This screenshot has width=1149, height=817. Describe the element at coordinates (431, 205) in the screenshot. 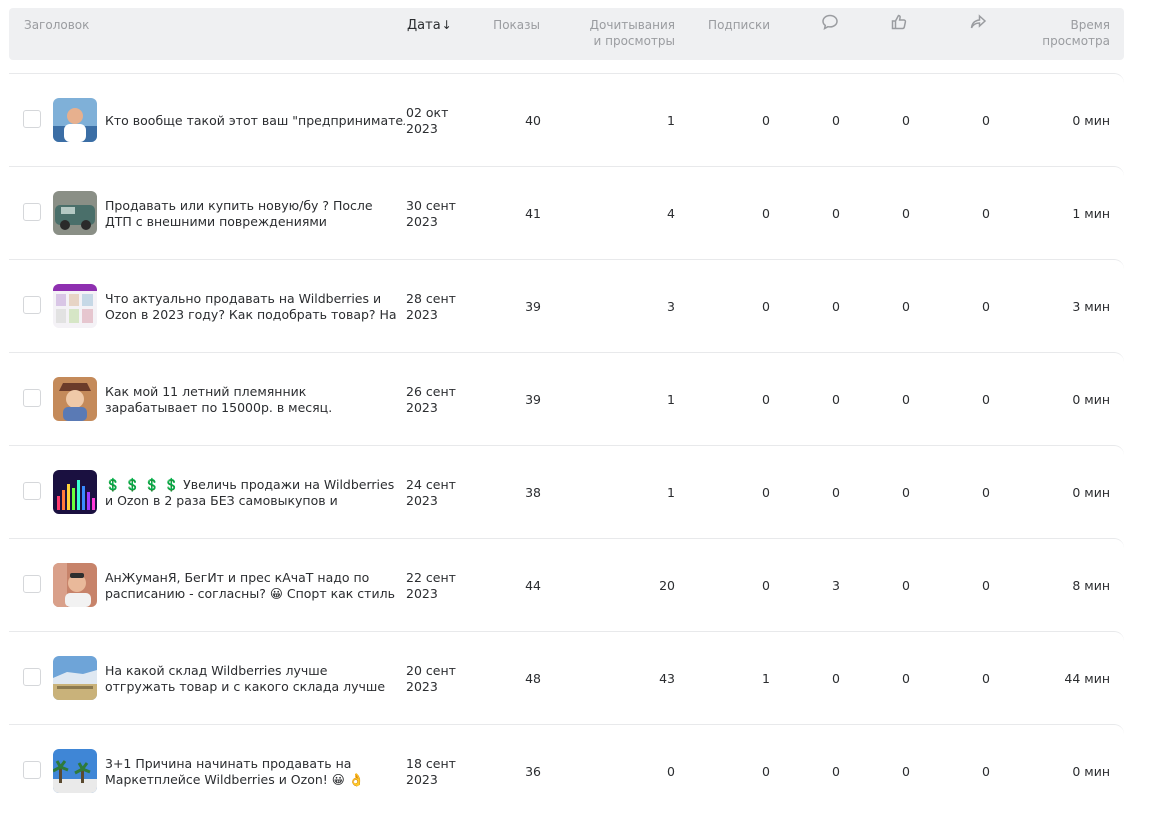

I see `date-day: 30 сент` at that location.